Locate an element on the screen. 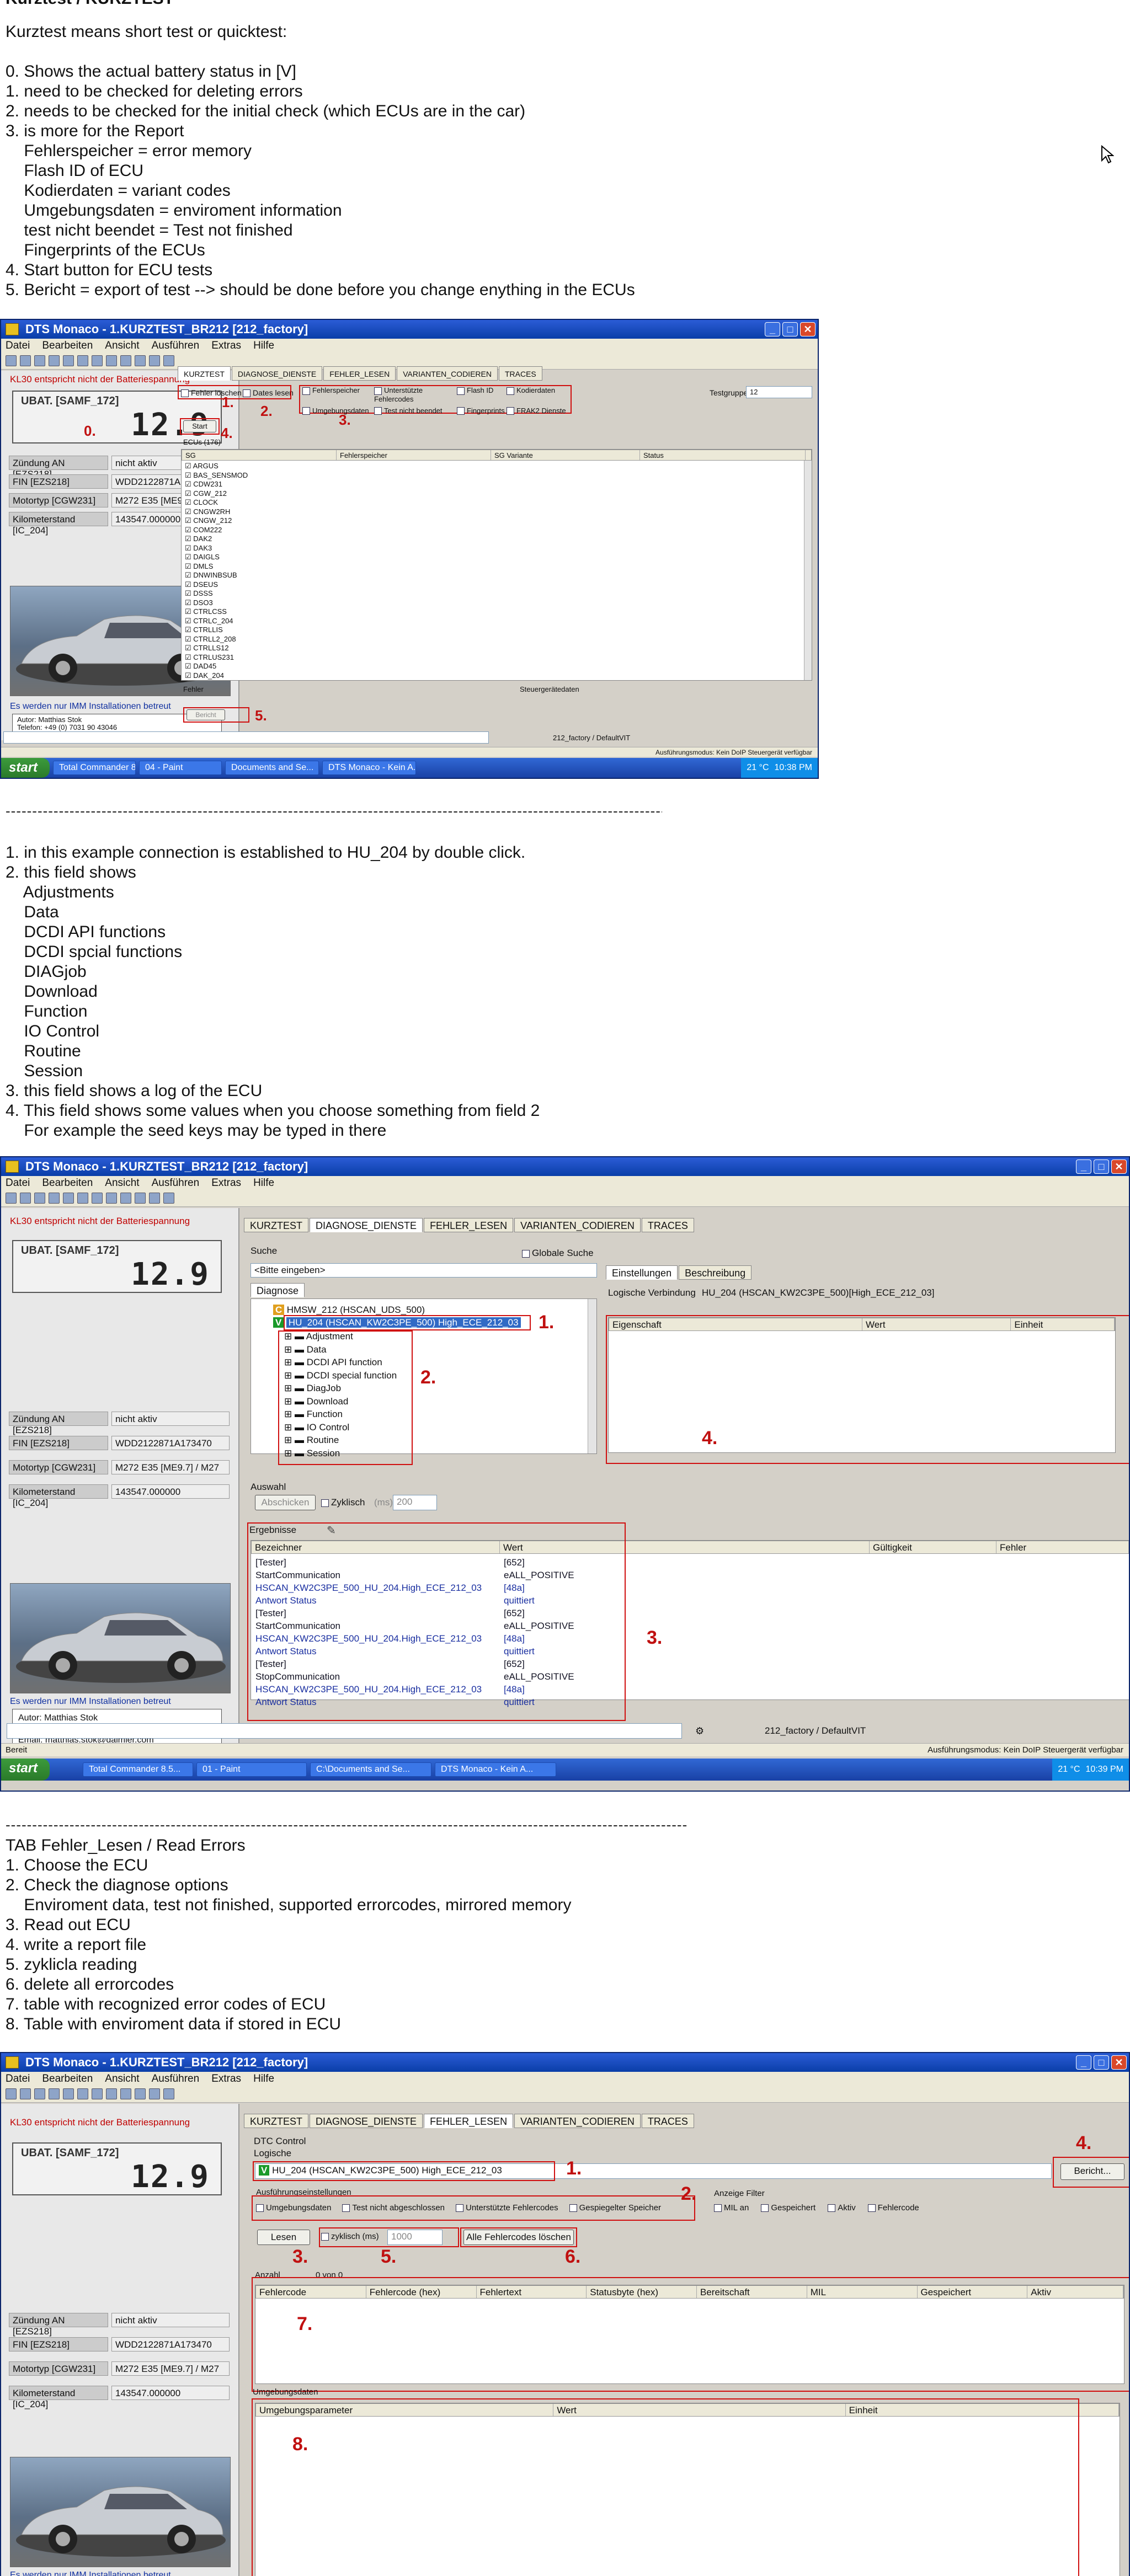 This screenshot has height=2576, width=1130. help-icon is located at coordinates (168, 2093).